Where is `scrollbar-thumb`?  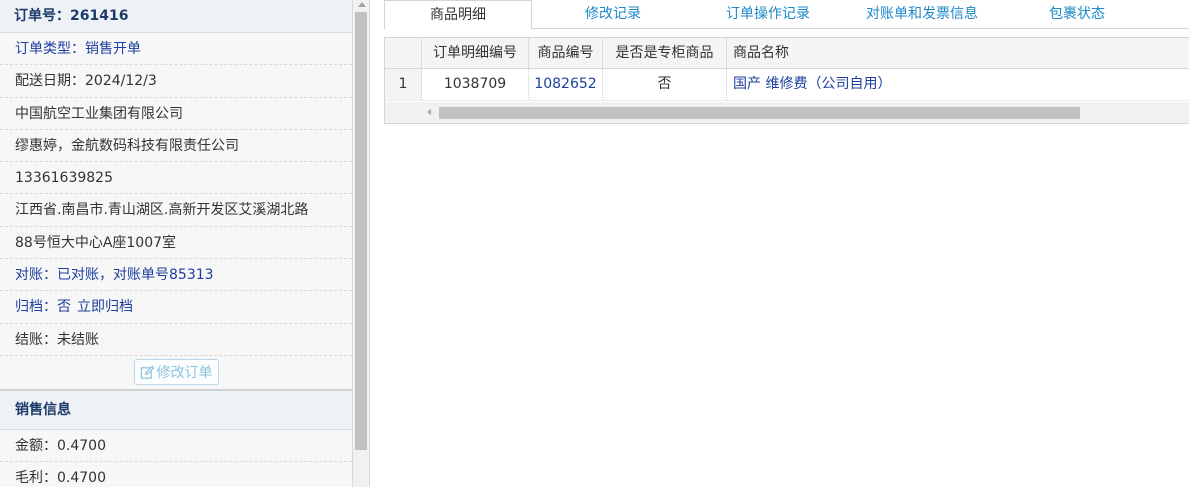
scrollbar-thumb is located at coordinates (361, 231).